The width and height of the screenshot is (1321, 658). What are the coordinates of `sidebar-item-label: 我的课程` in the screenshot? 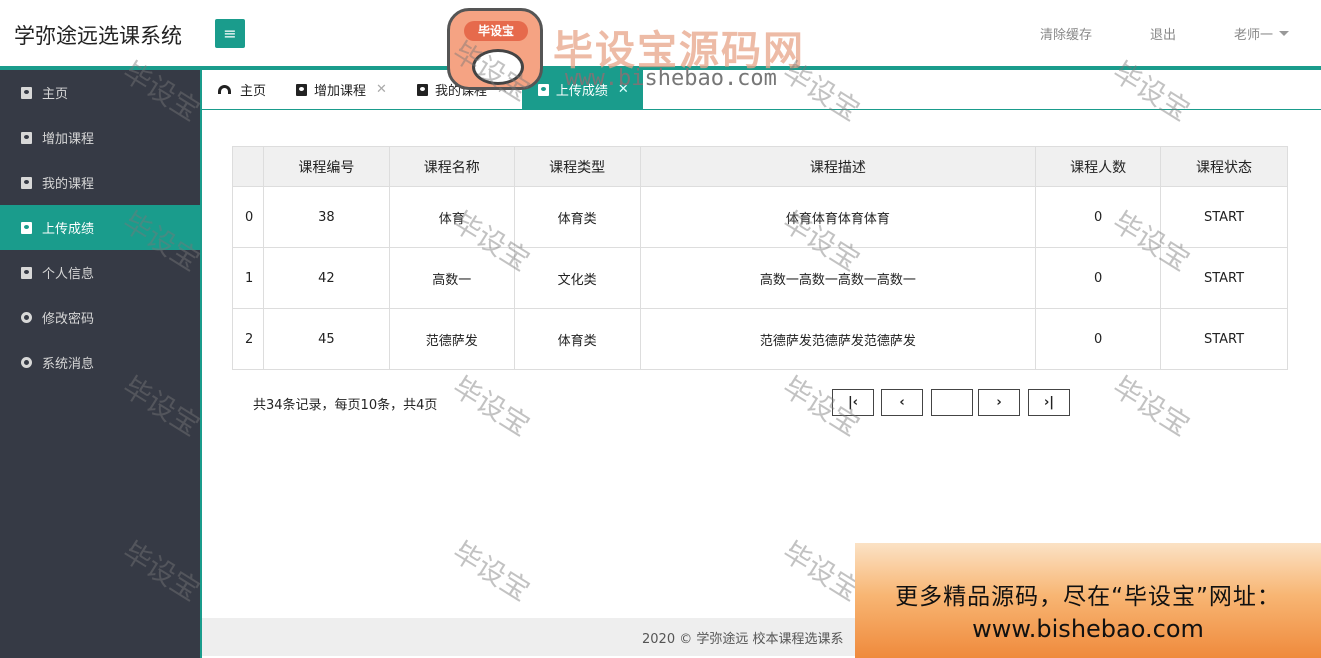 It's located at (68, 184).